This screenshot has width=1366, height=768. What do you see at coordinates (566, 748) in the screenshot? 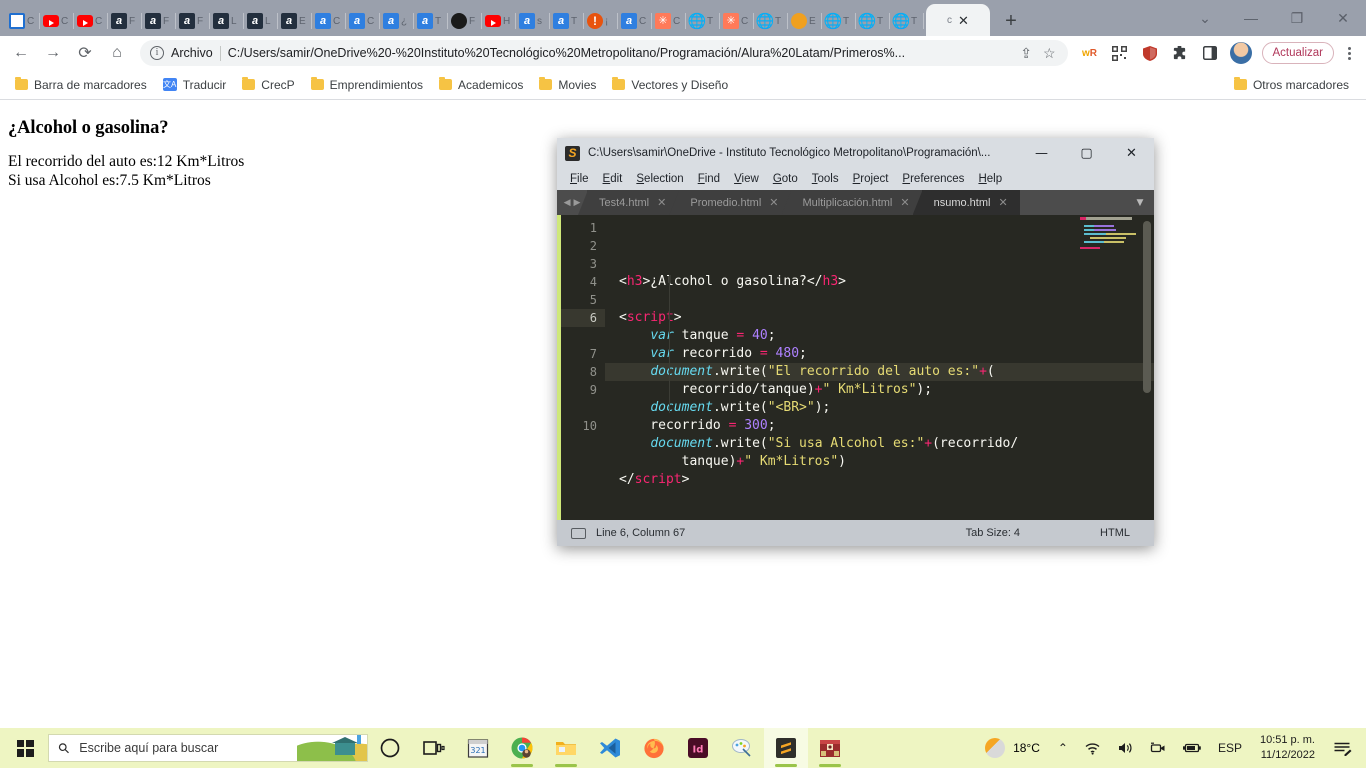
I see `file-explorer-button` at bounding box center [566, 748].